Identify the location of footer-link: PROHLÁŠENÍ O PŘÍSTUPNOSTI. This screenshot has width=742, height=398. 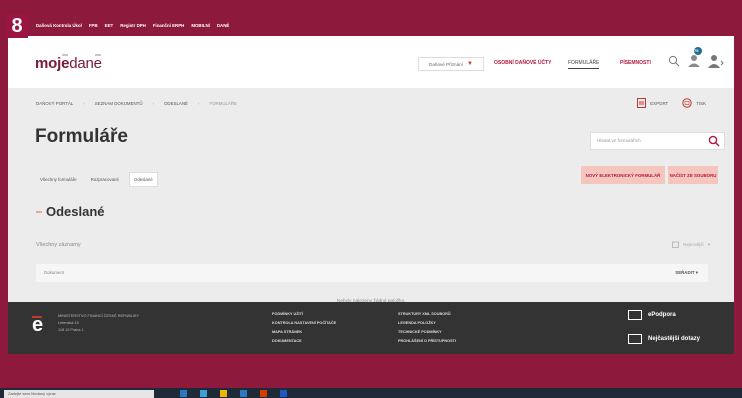
(427, 341).